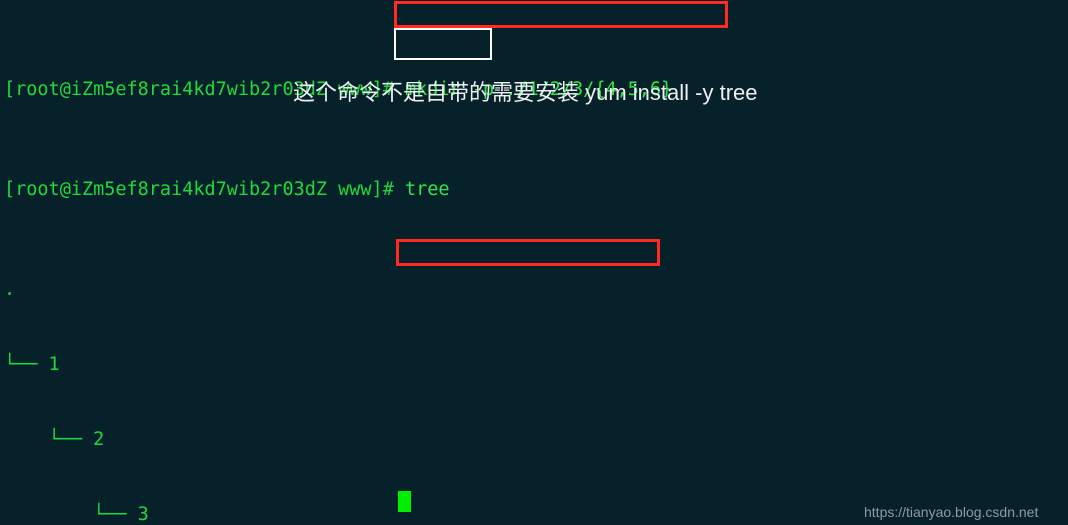  Describe the element at coordinates (404, 501) in the screenshot. I see `terminal-cursor` at that location.